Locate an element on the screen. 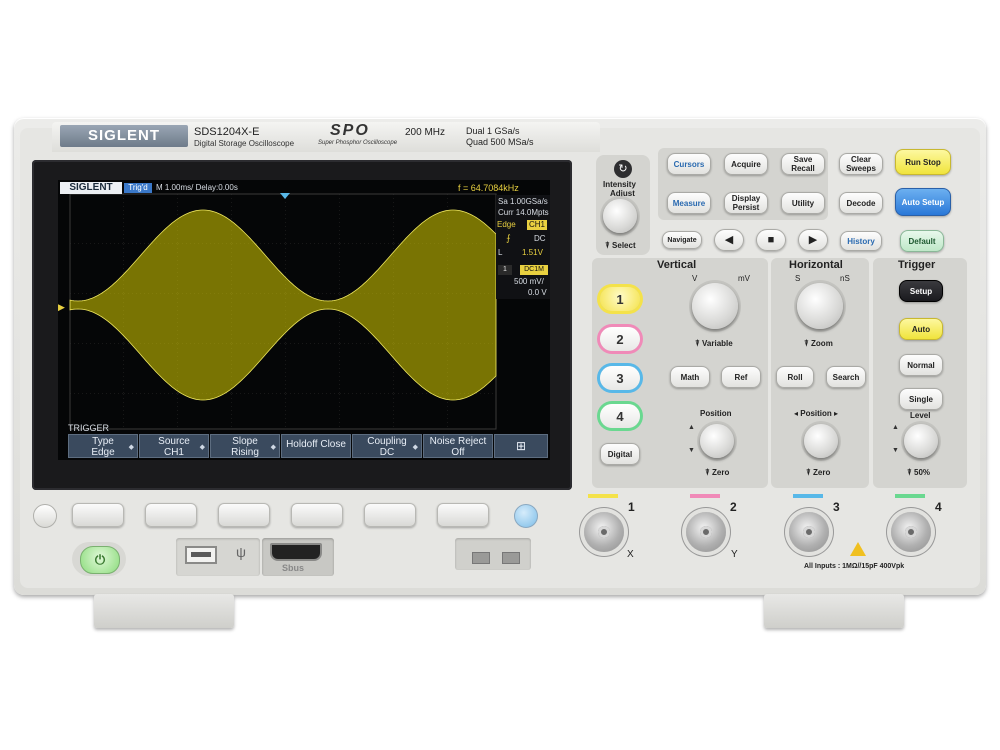  ch2-color-strip is located at coordinates (705, 496).